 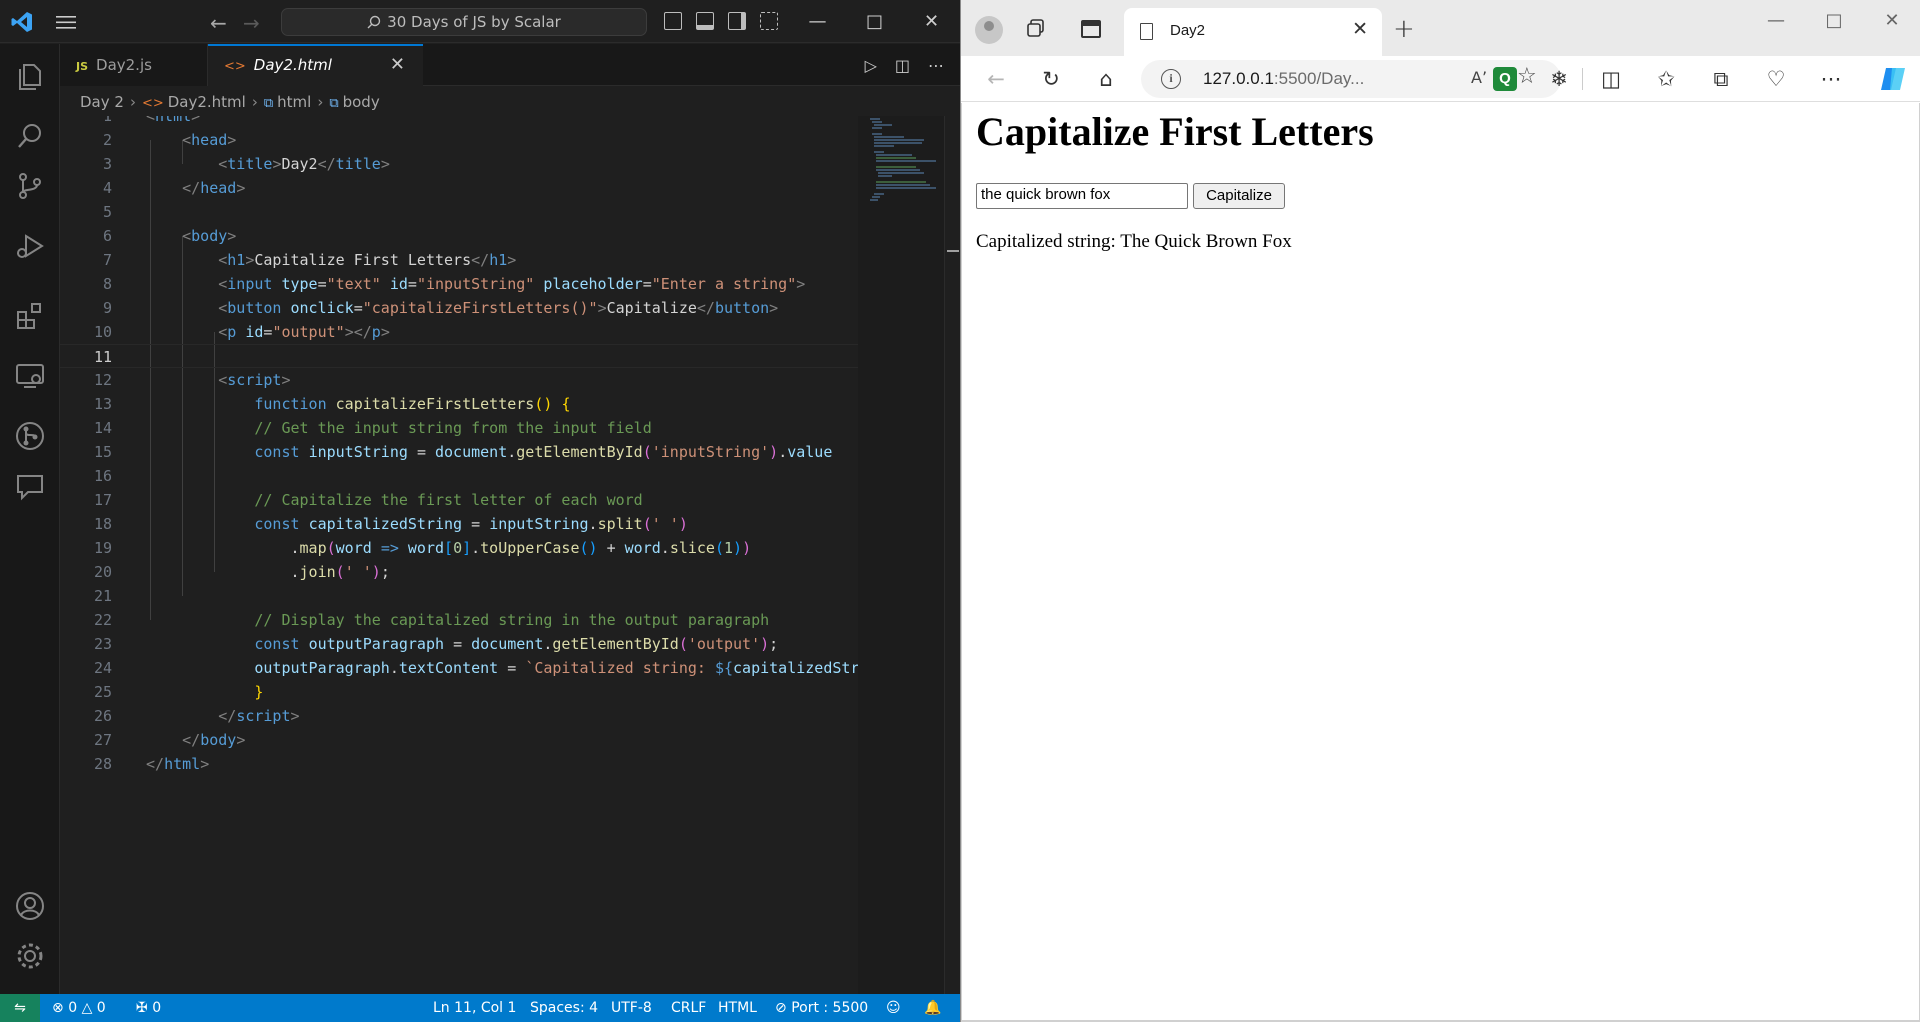 I want to click on code-line: 13 function capitalizeFirstLetters() {, so click(x=332, y=404).